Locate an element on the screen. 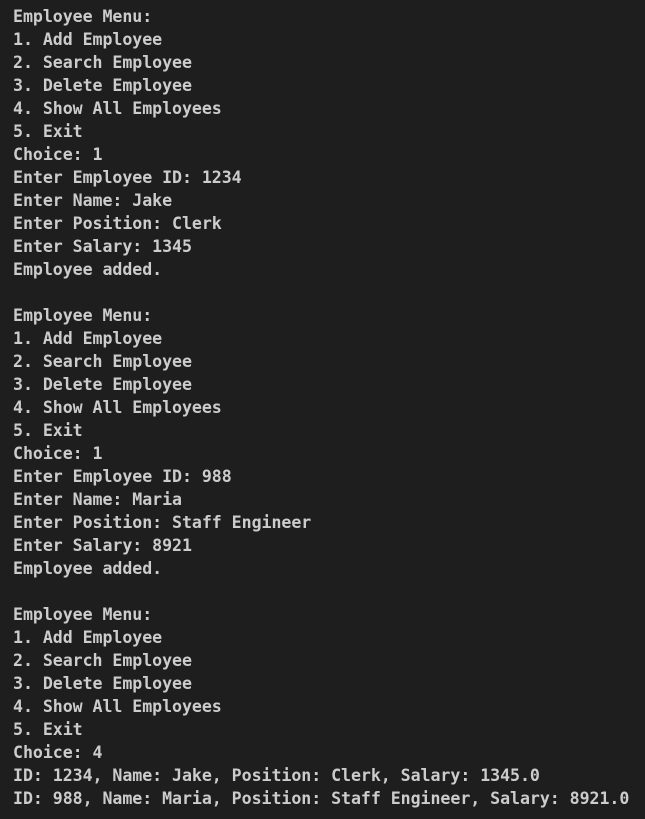 This screenshot has width=645, height=819. terminal-line: Enter Position: Clerk is located at coordinates (117, 223).